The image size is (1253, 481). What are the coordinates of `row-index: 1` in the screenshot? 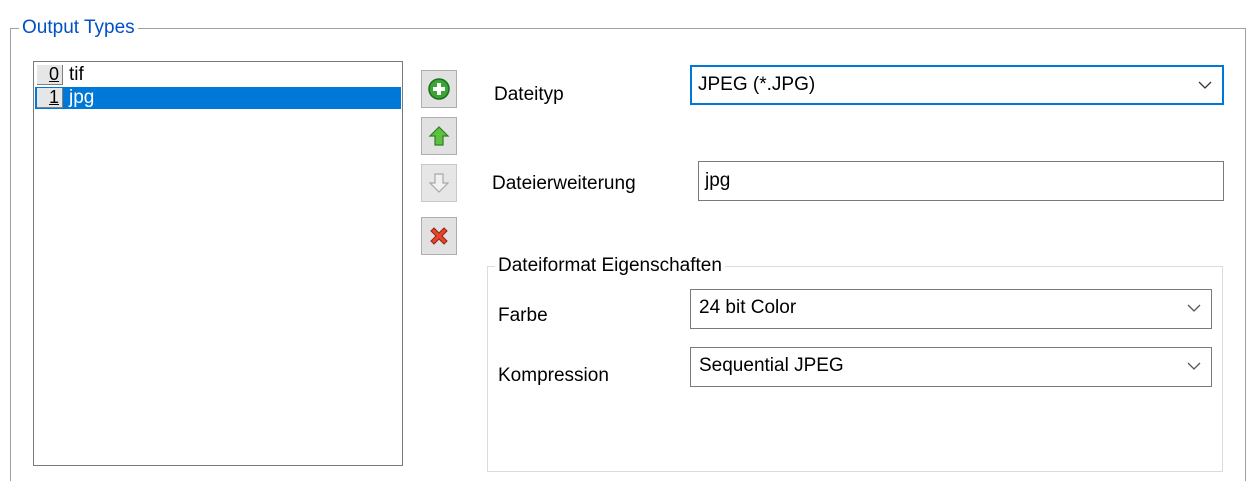 It's located at (50, 98).